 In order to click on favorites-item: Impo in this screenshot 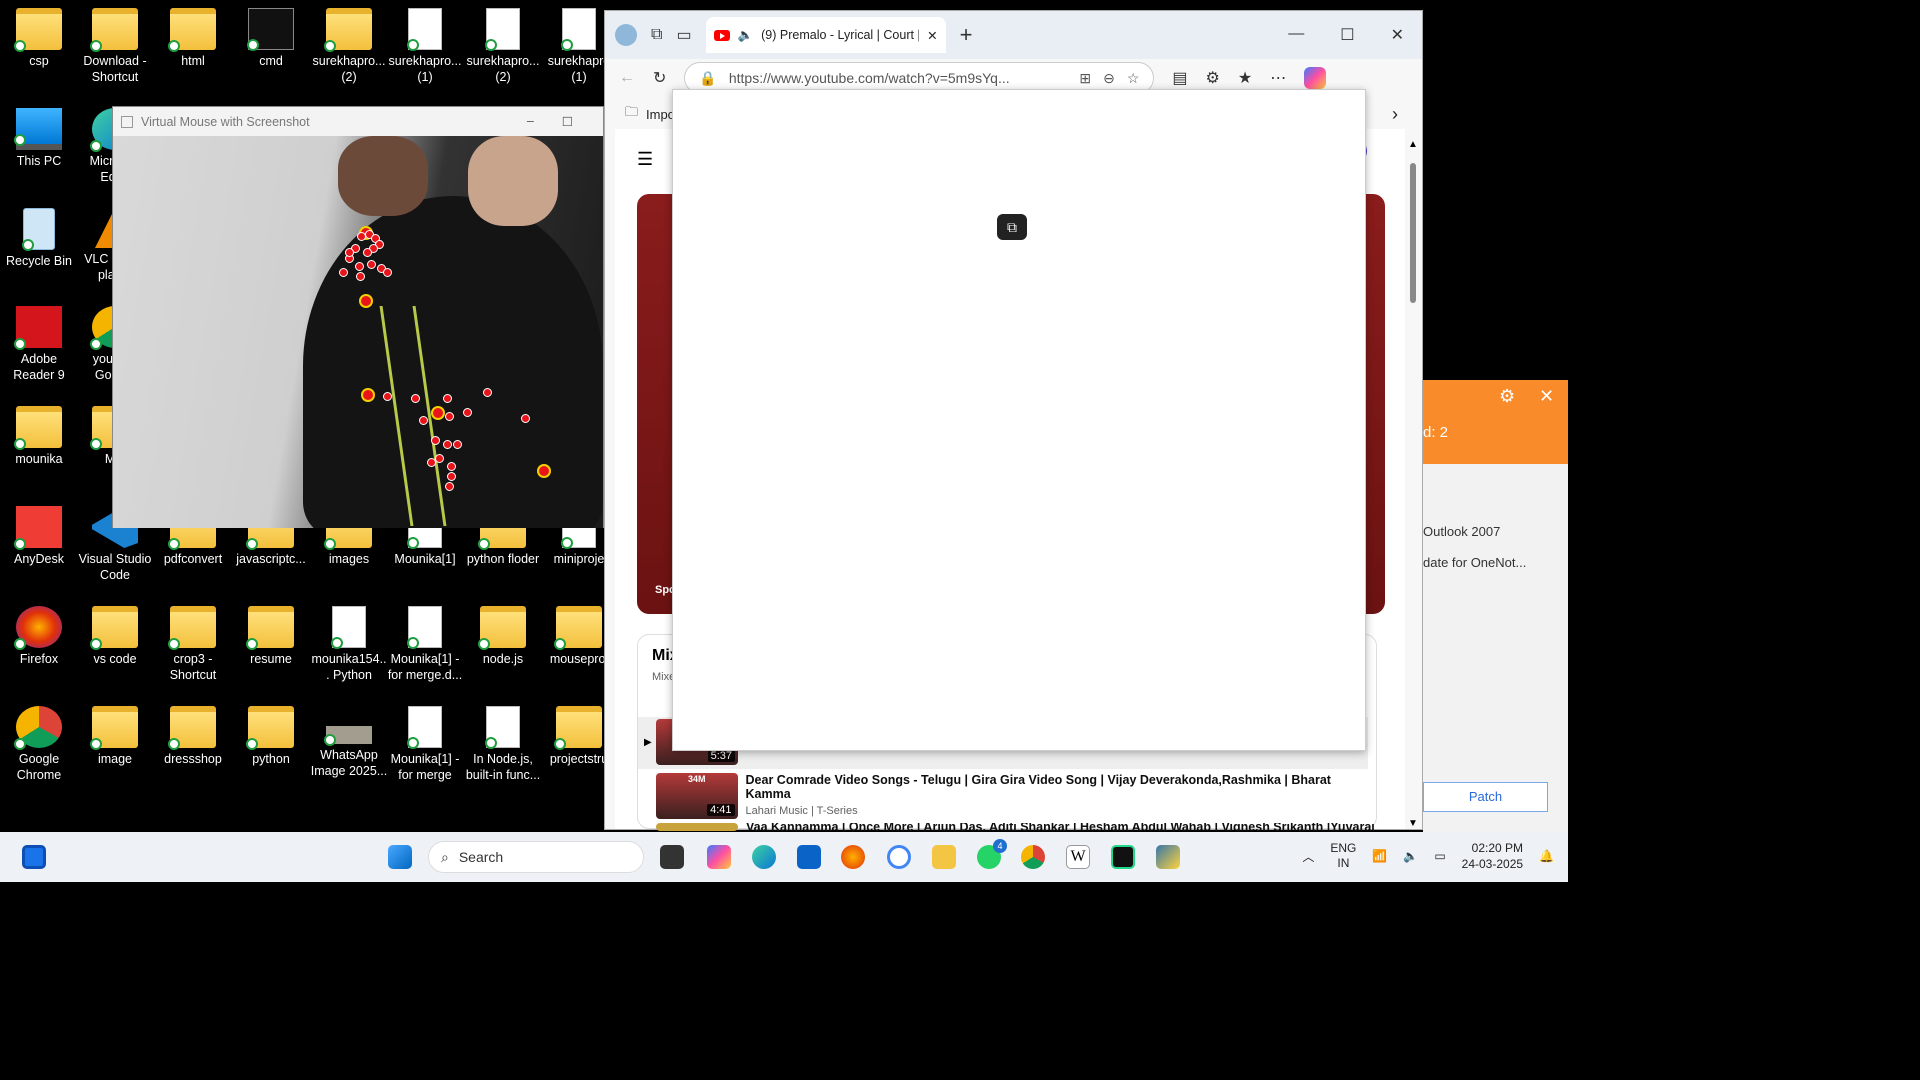, I will do `click(660, 114)`.